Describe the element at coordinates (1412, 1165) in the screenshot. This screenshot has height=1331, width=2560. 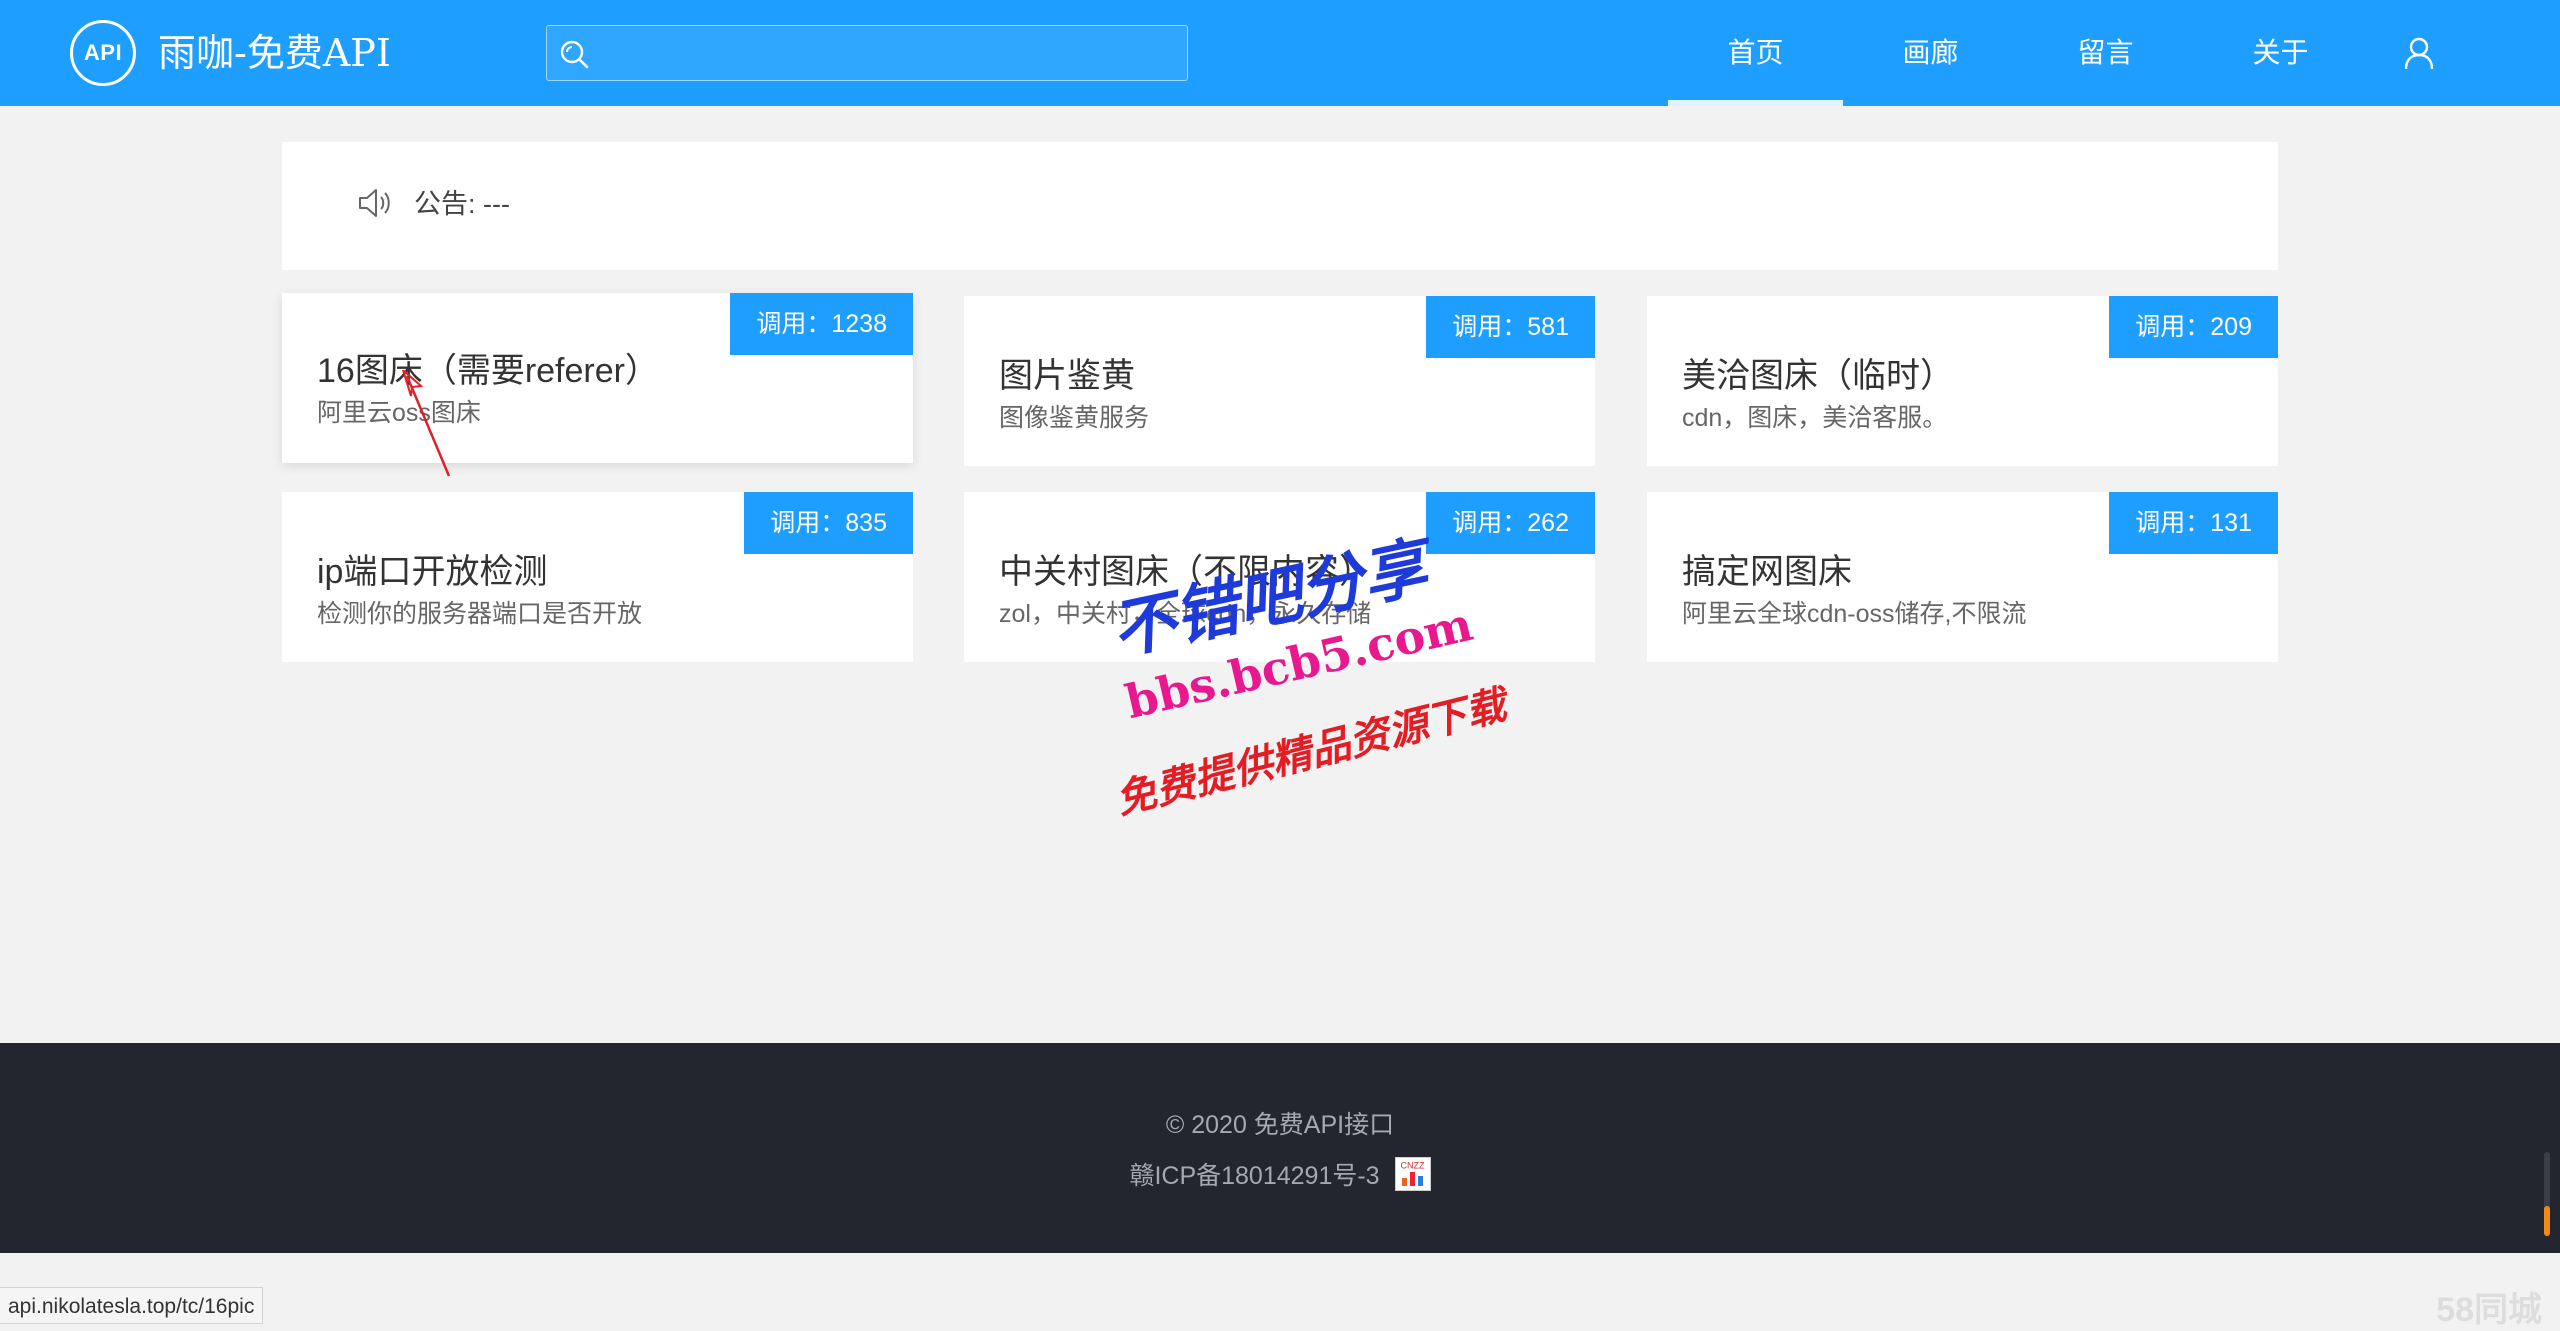
I see `cnzz-label: CNZZ` at that location.